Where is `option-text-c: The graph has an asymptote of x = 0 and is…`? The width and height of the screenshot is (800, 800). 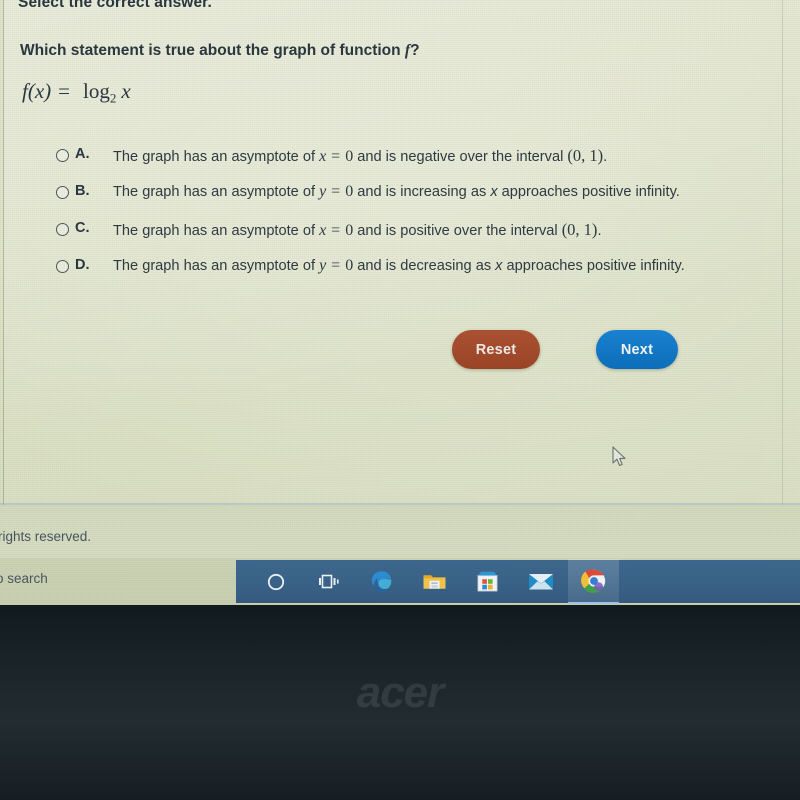
option-text-c: The graph has an asymptote of x = 0 and is… is located at coordinates (357, 230).